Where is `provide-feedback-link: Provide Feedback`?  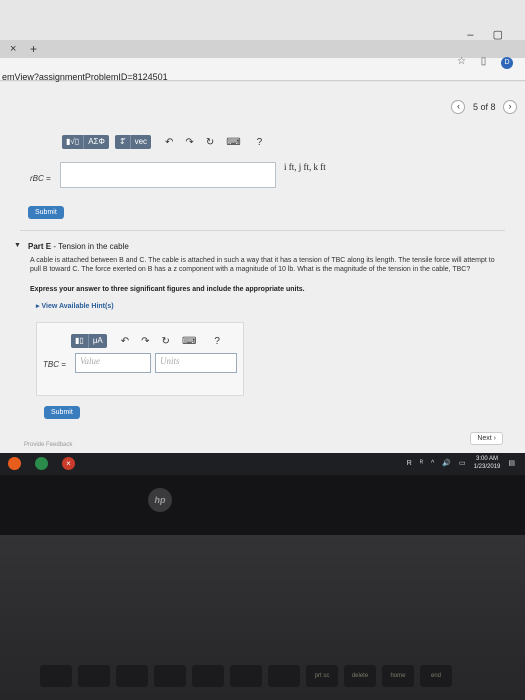 provide-feedback-link: Provide Feedback is located at coordinates (48, 445).